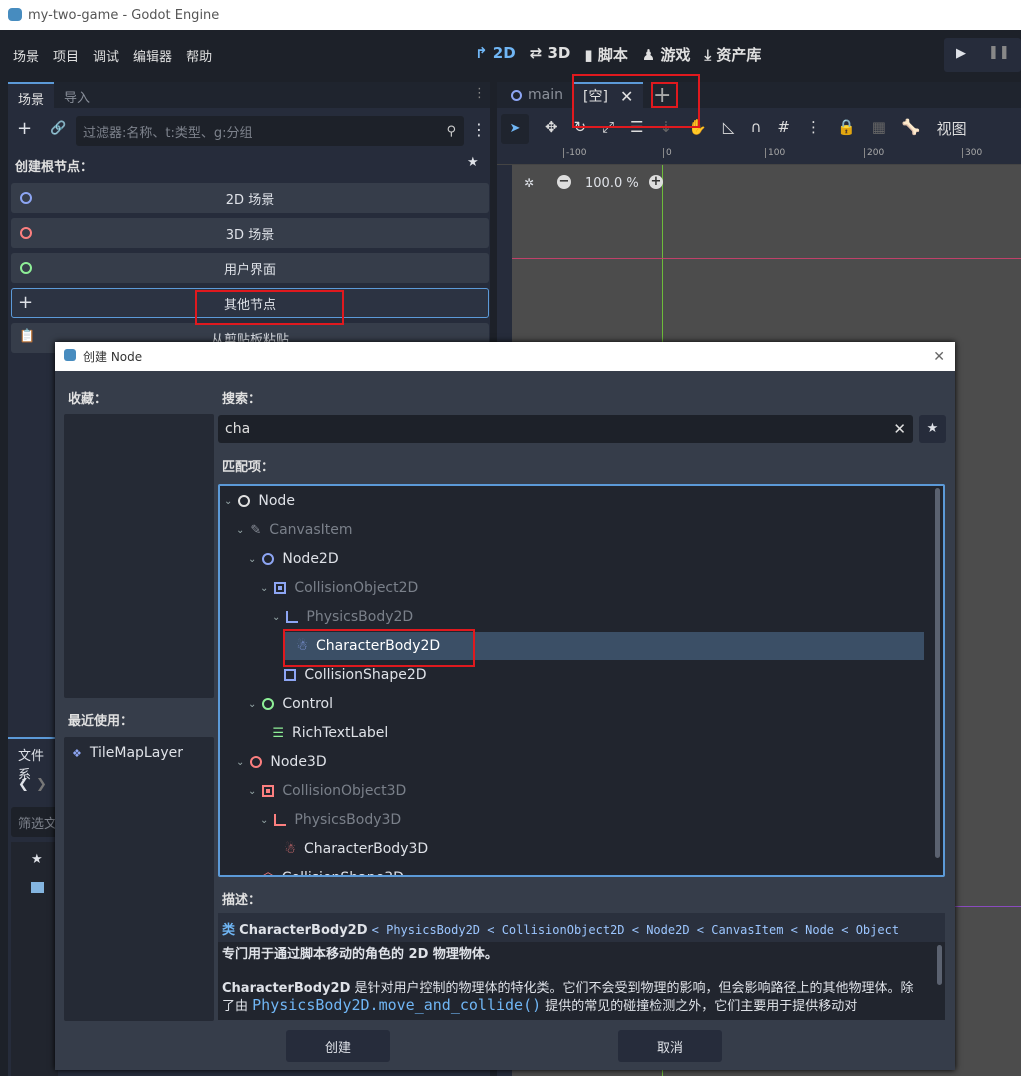 Image resolution: width=1021 pixels, height=1076 pixels. Describe the element at coordinates (294, 530) in the screenshot. I see `tree-item: ⌄ ✎ CanvasItem` at that location.